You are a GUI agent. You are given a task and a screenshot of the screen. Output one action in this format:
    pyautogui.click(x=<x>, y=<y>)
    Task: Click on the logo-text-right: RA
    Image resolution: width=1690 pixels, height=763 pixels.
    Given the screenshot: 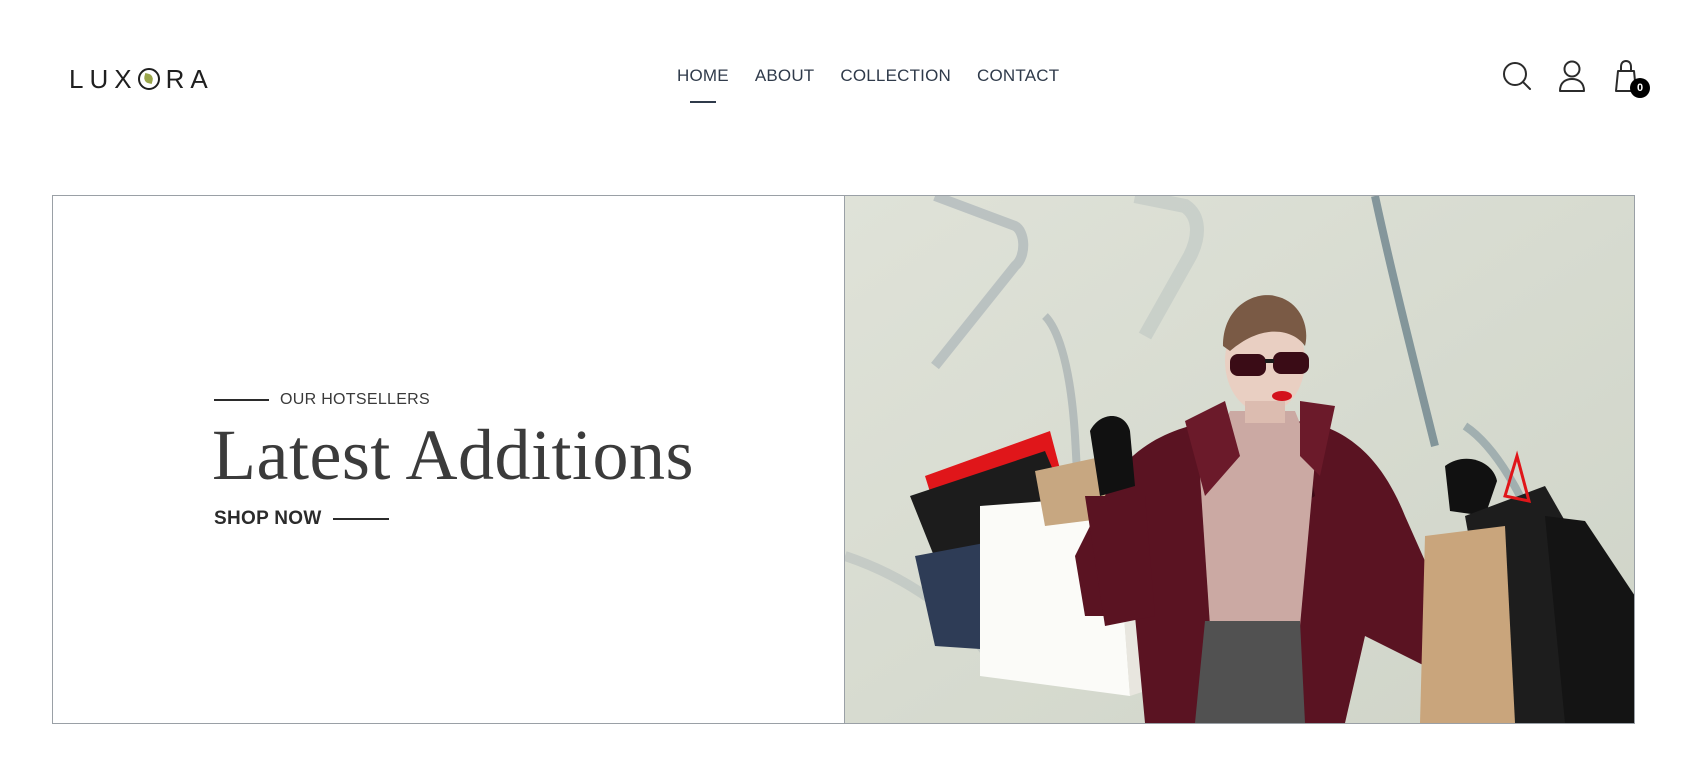 What is the action you would take?
    pyautogui.click(x=189, y=78)
    